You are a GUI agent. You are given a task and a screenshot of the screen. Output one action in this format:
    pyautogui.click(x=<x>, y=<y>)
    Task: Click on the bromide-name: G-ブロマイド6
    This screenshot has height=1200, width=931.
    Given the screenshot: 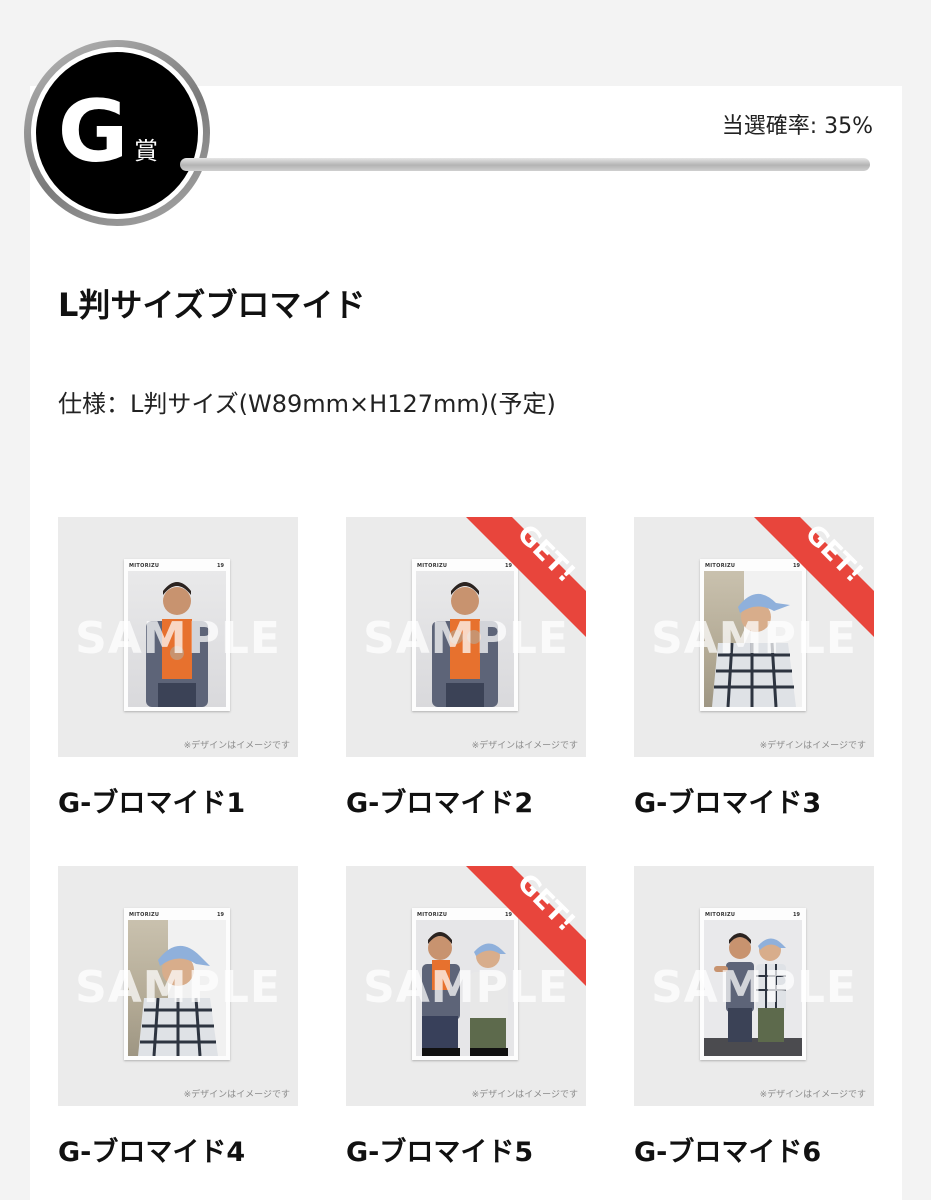 What is the action you would take?
    pyautogui.click(x=728, y=1152)
    